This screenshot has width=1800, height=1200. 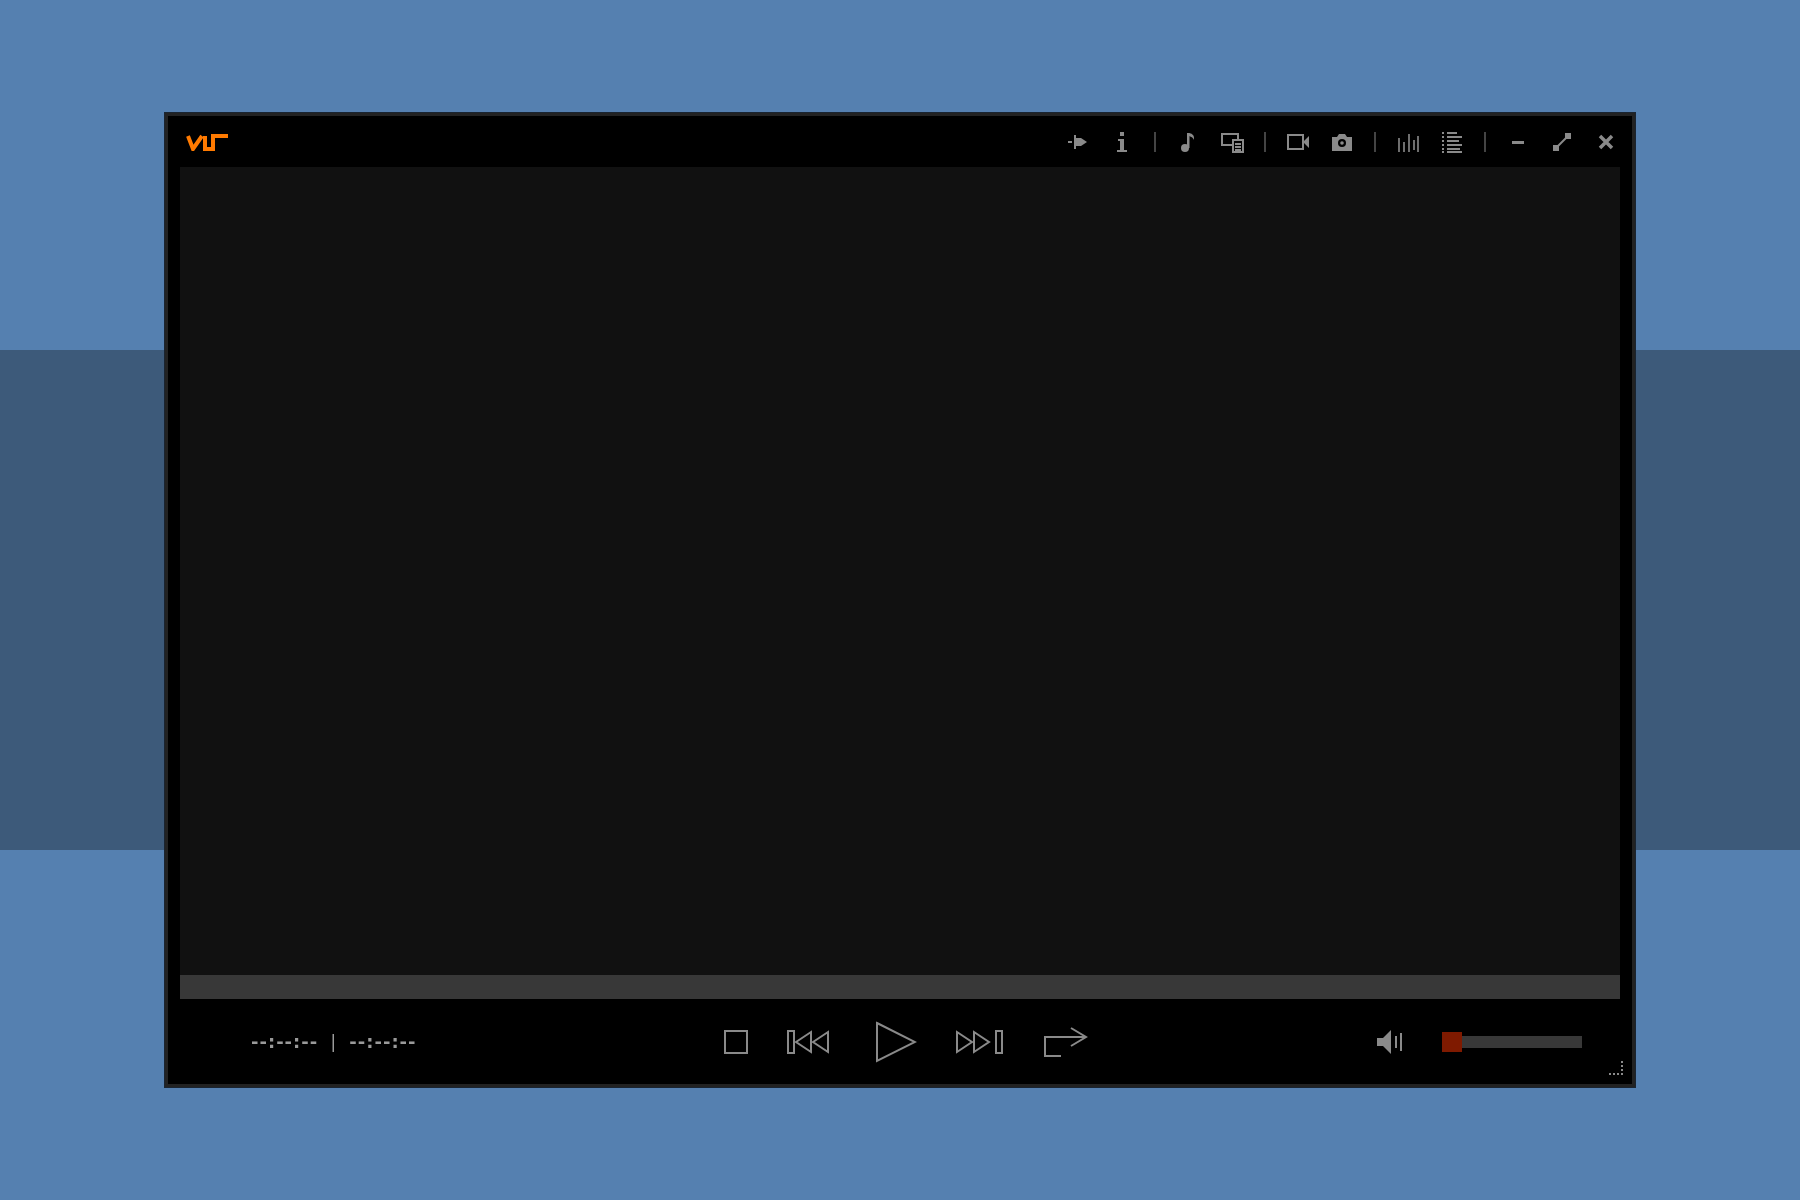 What do you see at coordinates (208, 141) in the screenshot?
I see `logo-icon` at bounding box center [208, 141].